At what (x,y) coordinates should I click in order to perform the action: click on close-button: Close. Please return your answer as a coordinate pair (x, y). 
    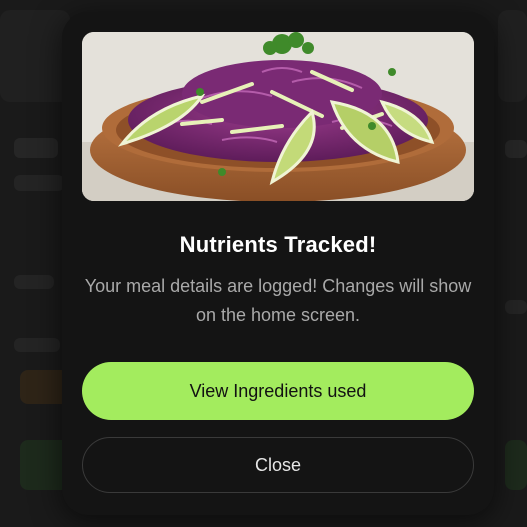
    Looking at the image, I should click on (278, 465).